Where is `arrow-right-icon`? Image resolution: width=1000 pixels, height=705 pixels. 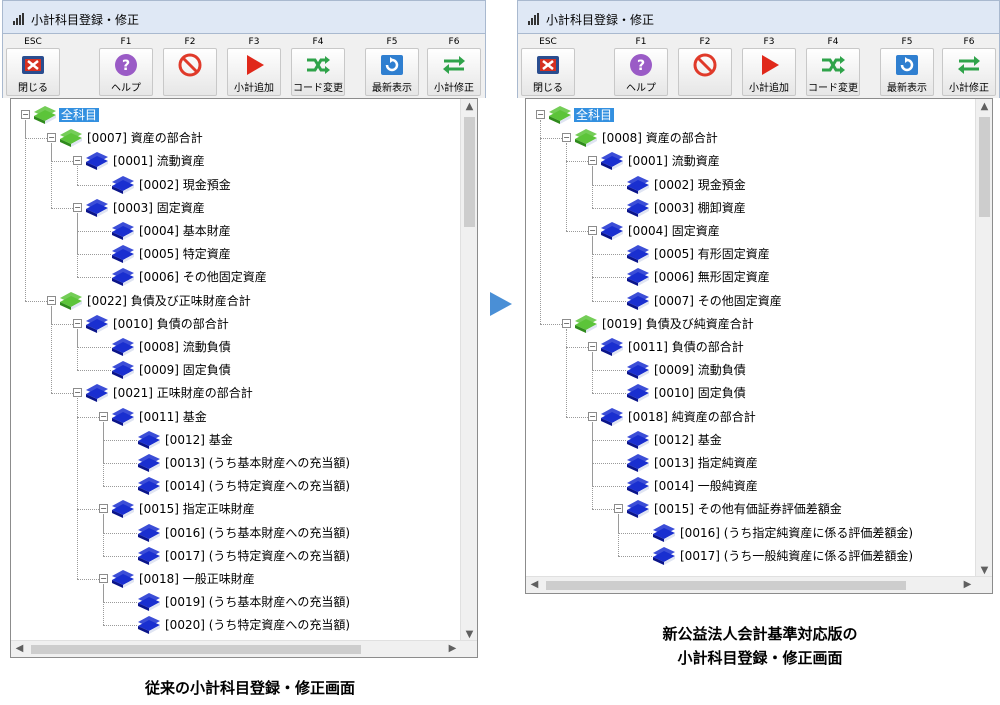
arrow-right-icon is located at coordinates (501, 304).